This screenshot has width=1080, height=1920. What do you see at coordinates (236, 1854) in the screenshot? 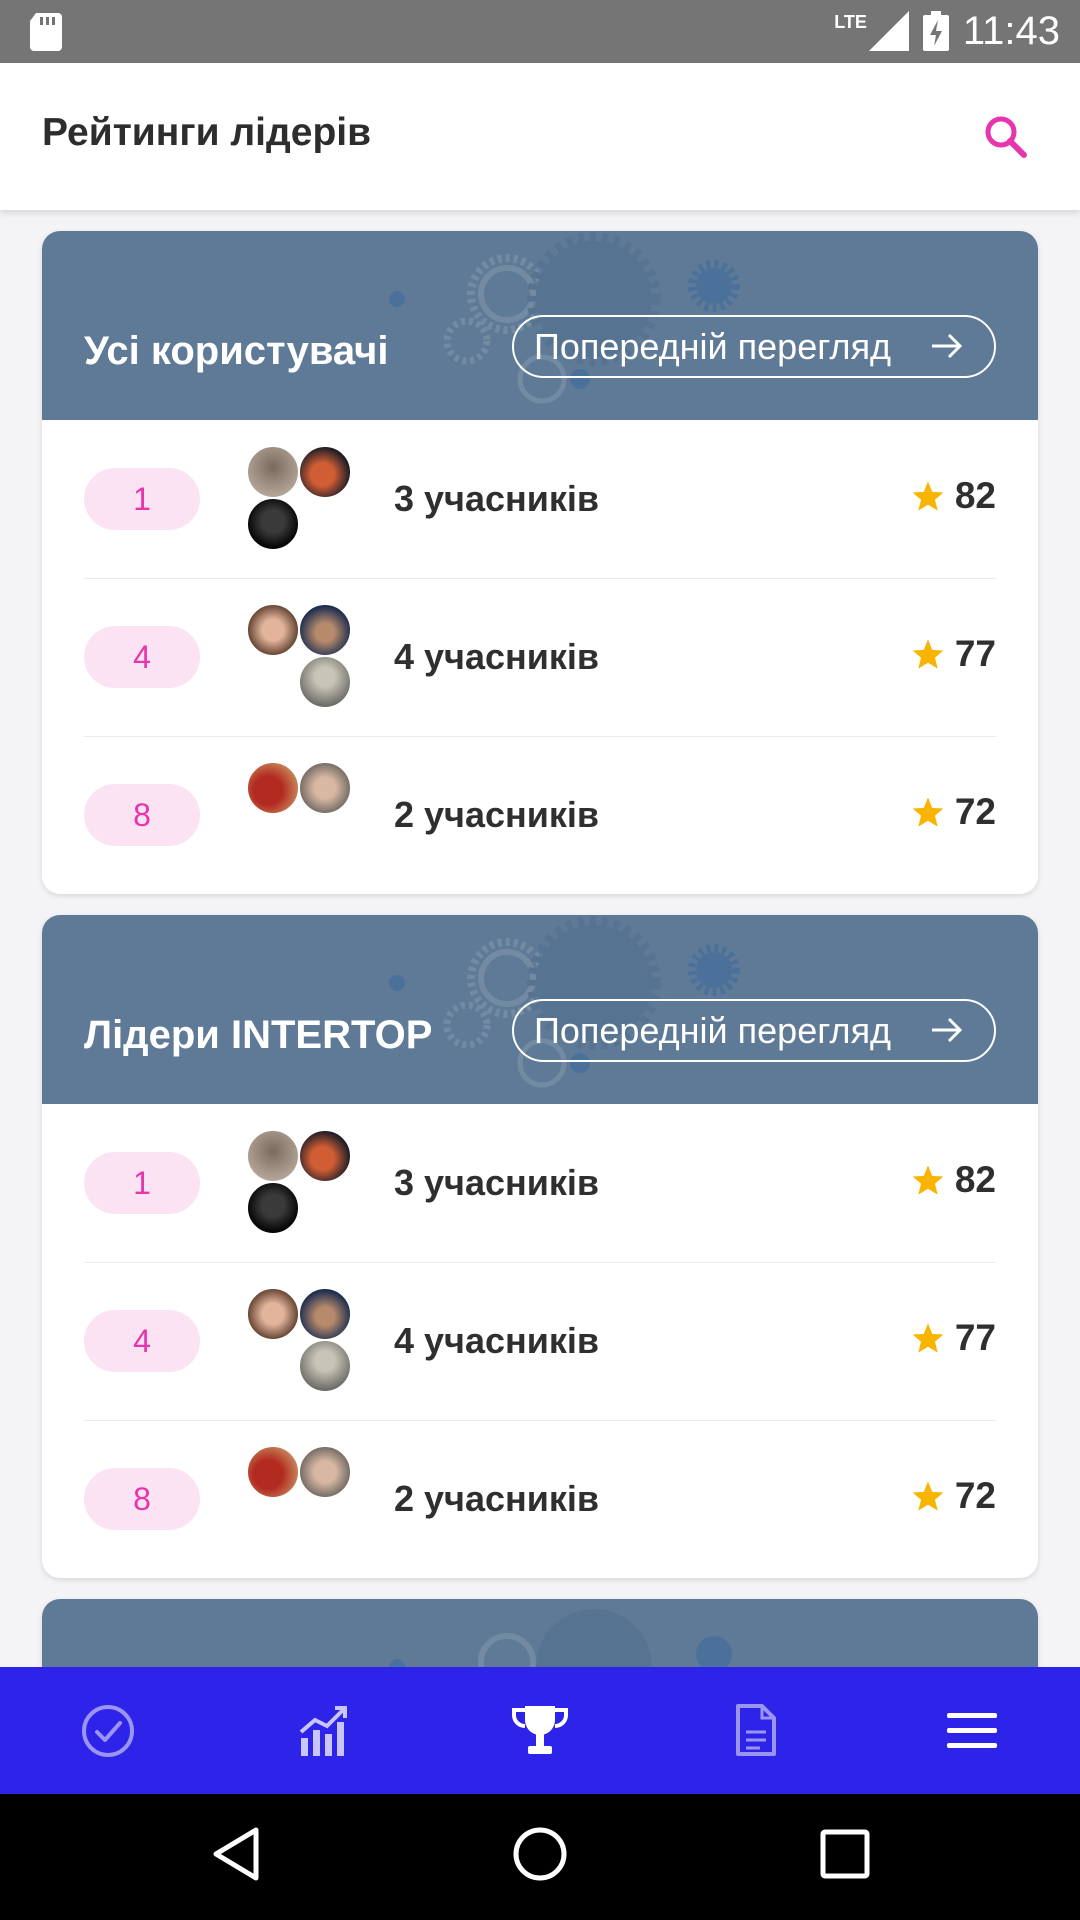
I see `back-icon` at bounding box center [236, 1854].